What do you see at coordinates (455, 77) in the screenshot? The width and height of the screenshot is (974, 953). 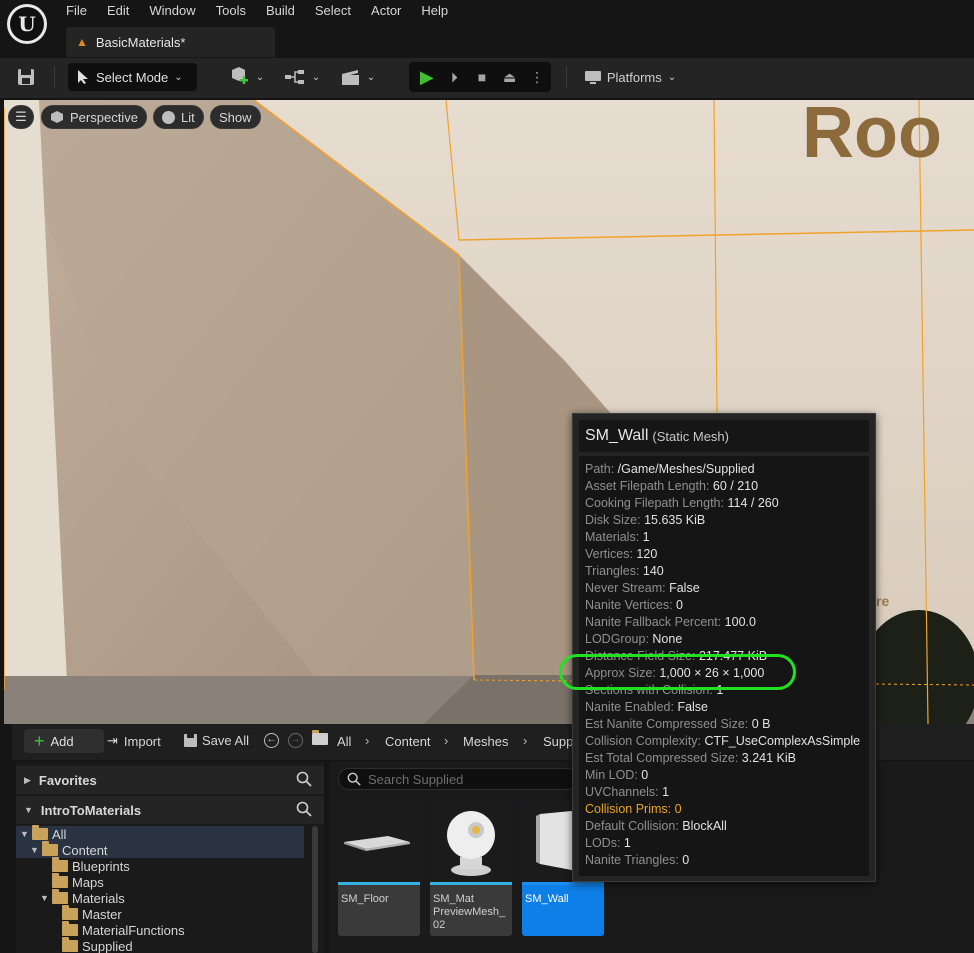 I see `step-icon: ⏵︎` at bounding box center [455, 77].